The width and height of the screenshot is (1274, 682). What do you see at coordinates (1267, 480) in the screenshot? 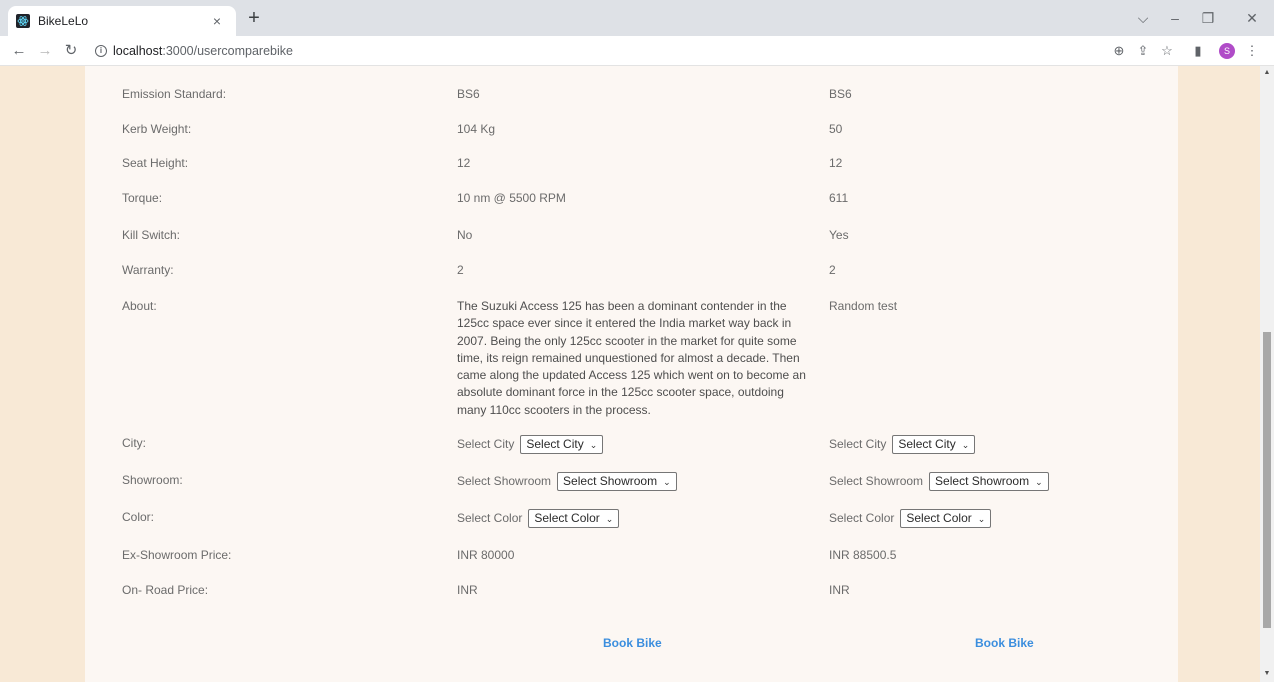
I see `scrollbar-thumb` at bounding box center [1267, 480].